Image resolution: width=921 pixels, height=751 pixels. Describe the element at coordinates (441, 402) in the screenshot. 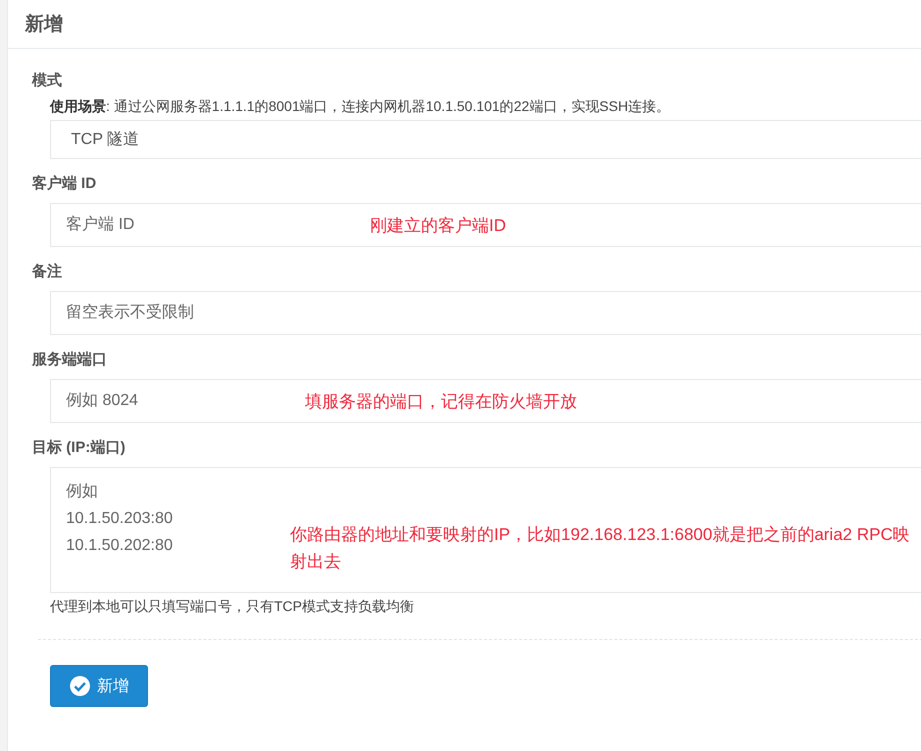

I see `annotation-text: 填服务器的端口，记得在防火墙开放` at that location.